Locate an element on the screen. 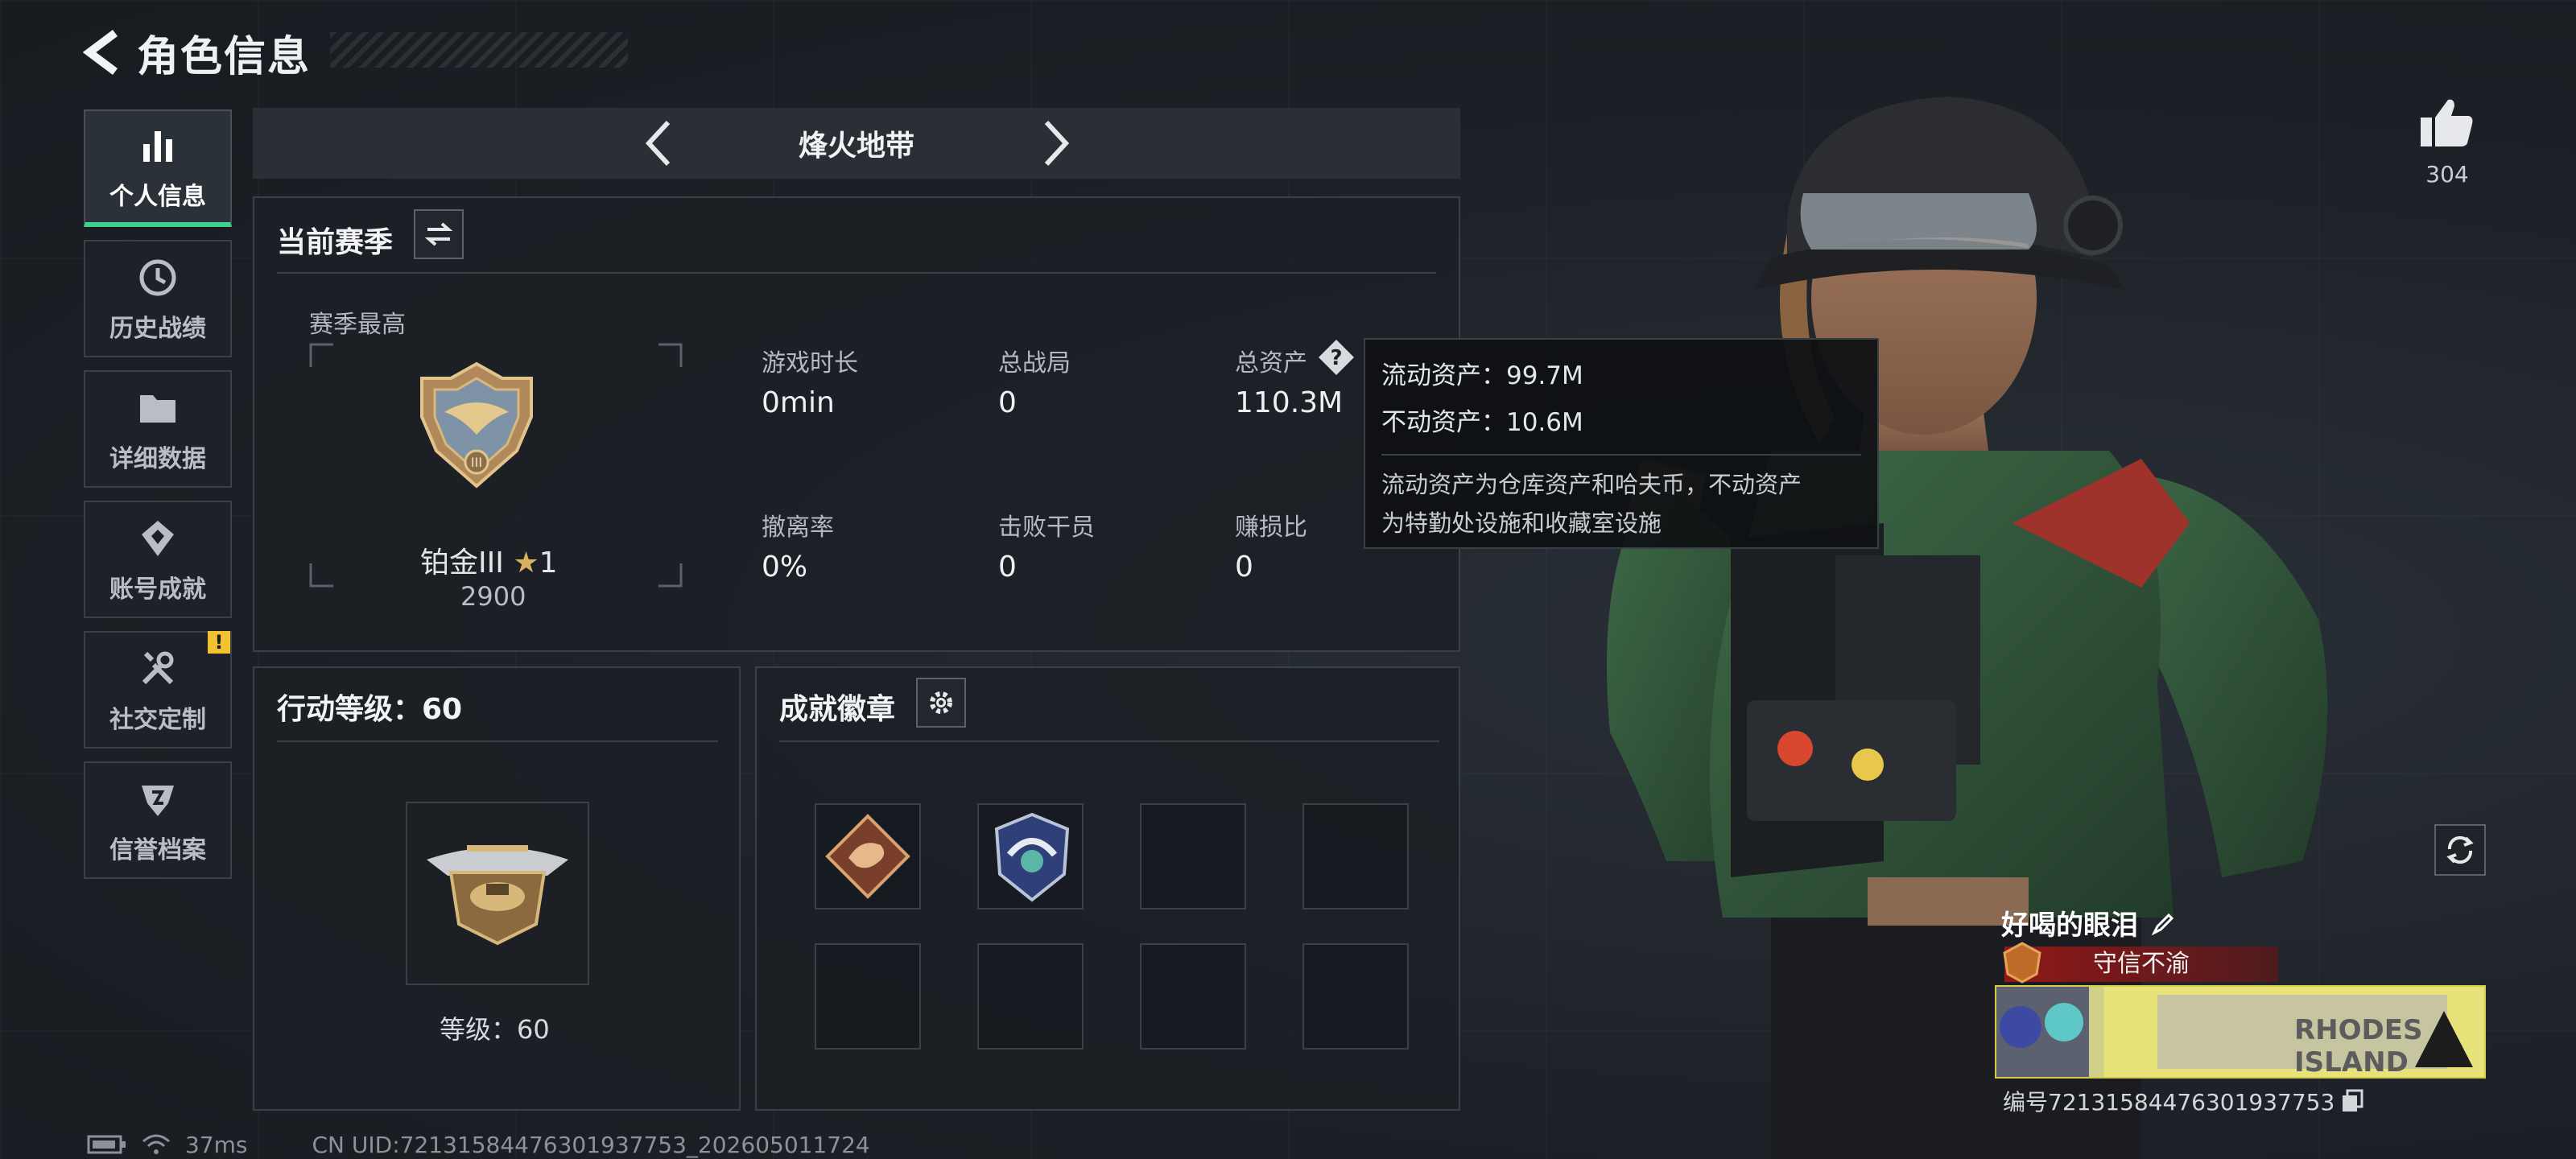 This screenshot has height=1159, width=2576. thumbs-up-icon is located at coordinates (2447, 122).